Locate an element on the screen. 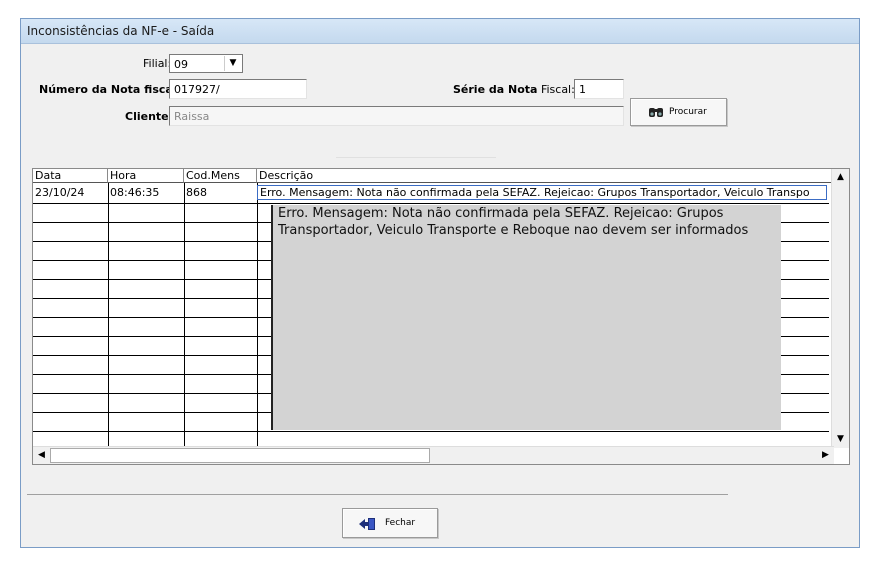  cliente-field: Raissa is located at coordinates (396, 116).